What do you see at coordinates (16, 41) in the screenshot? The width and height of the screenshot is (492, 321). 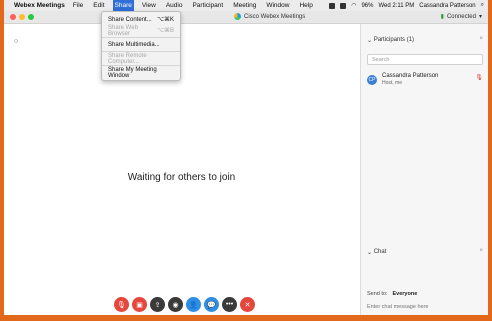 I see `stage-indicator-icon: ○` at bounding box center [16, 41].